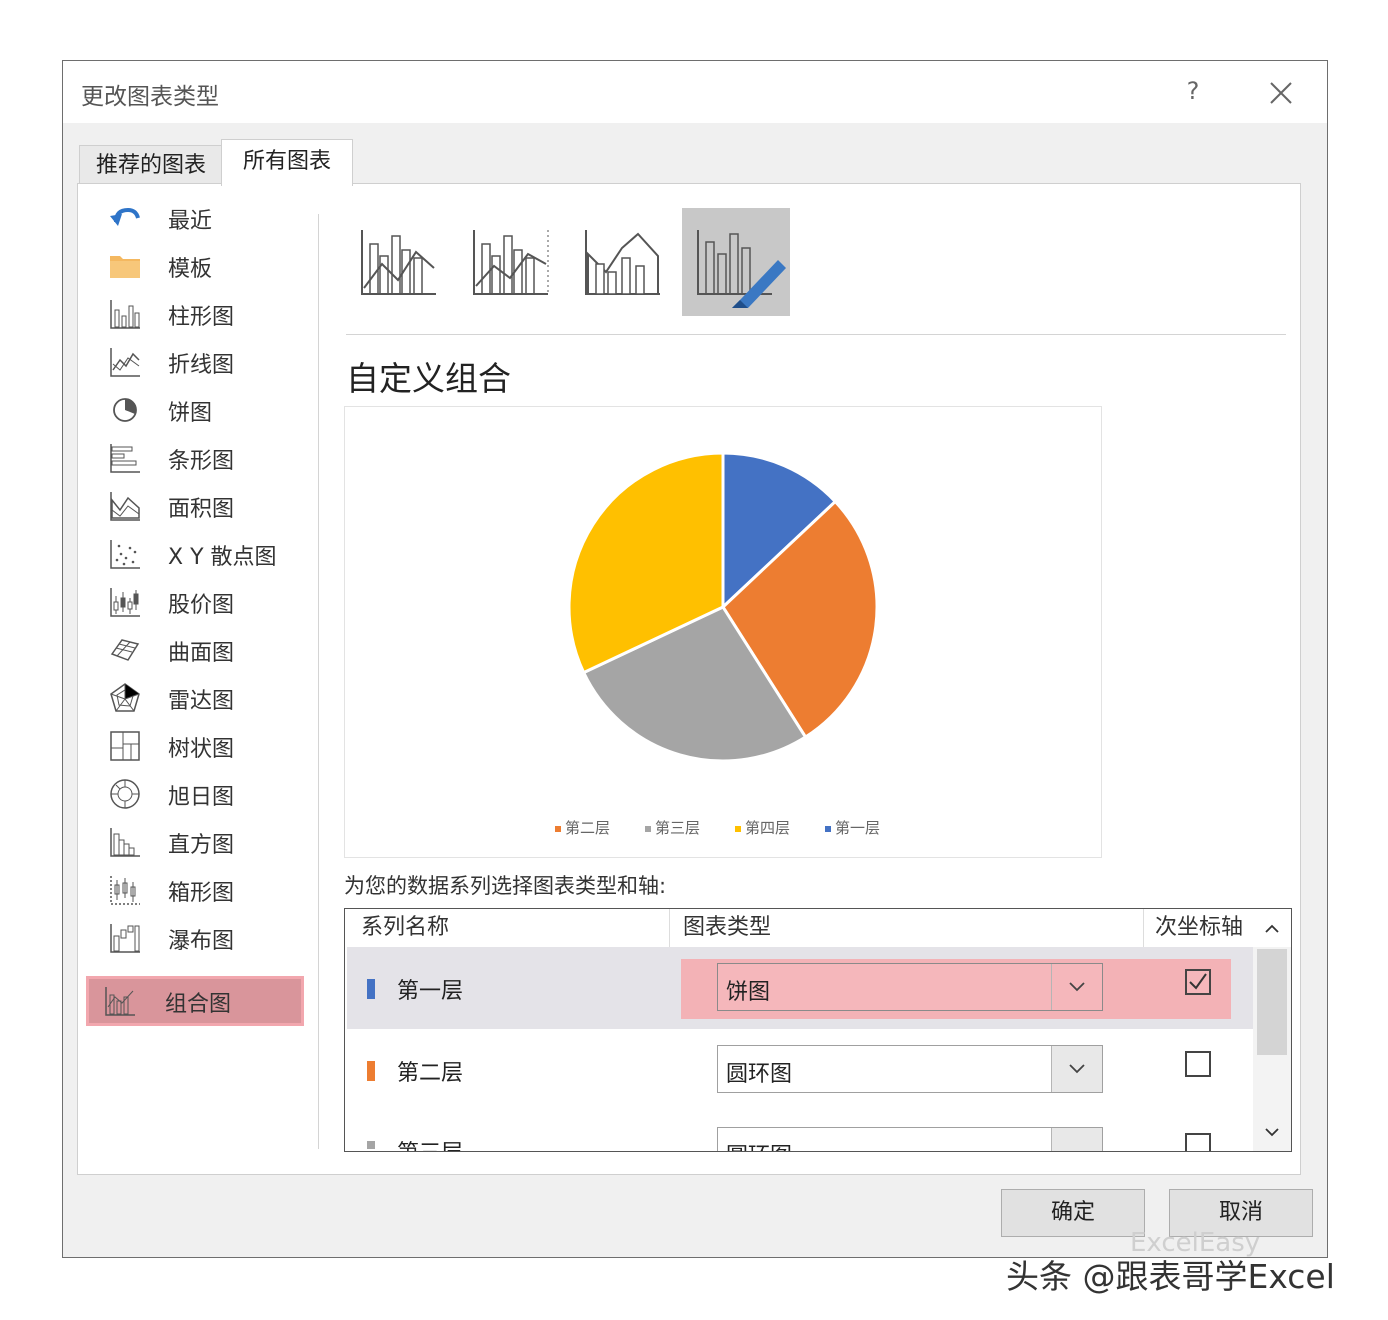 The image size is (1388, 1320). I want to click on column-chart-icon, so click(125, 314).